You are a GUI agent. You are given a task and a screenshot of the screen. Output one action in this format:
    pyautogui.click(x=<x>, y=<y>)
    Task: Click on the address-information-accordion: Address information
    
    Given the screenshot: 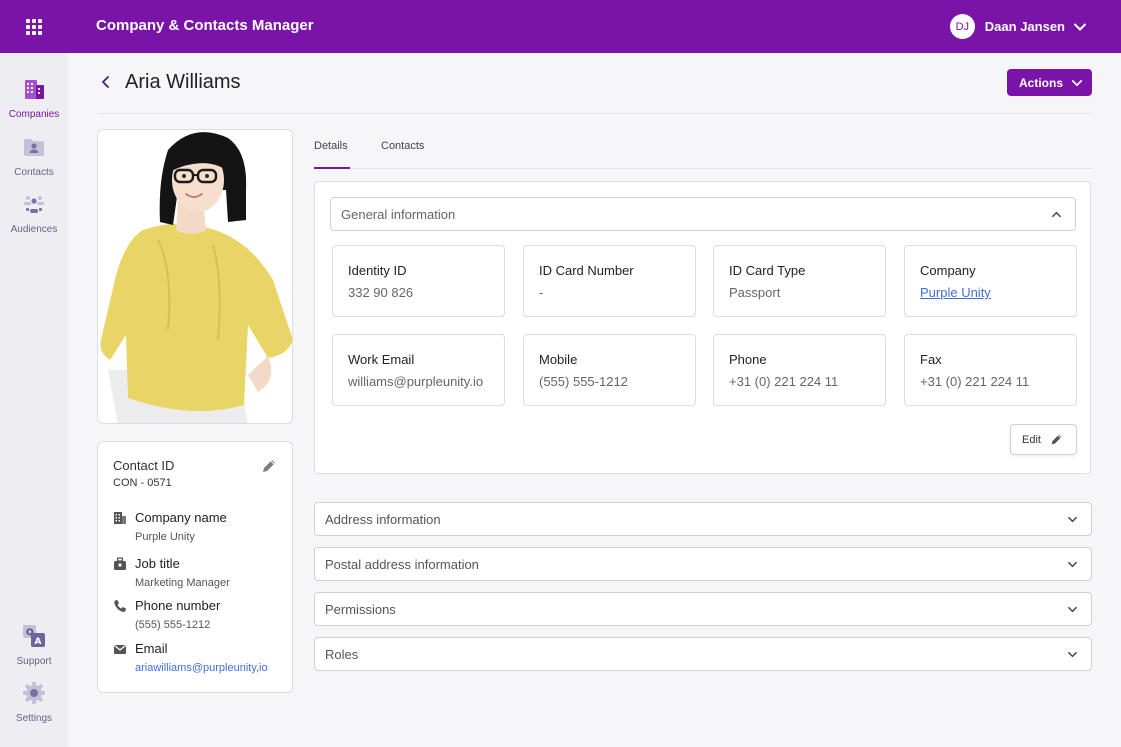 What is the action you would take?
    pyautogui.click(x=703, y=519)
    